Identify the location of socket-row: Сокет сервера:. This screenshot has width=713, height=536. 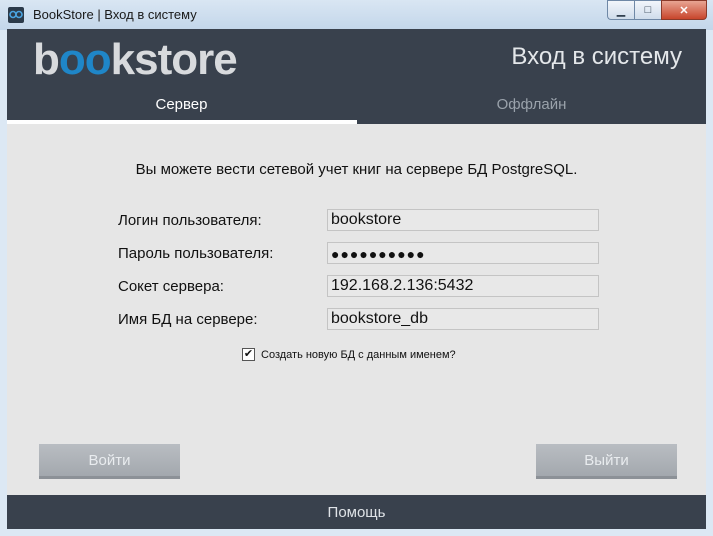
(360, 287).